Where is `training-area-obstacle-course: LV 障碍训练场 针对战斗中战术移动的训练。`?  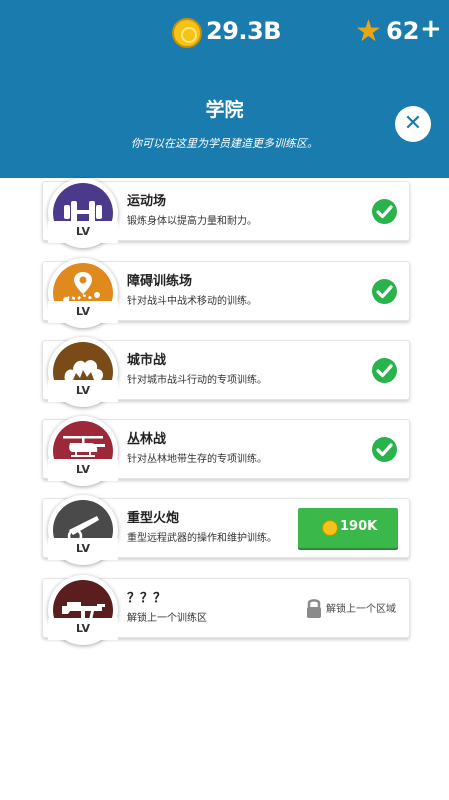
training-area-obstacle-course: LV 障碍训练场 针对战斗中战术移动的训练。 is located at coordinates (226, 293).